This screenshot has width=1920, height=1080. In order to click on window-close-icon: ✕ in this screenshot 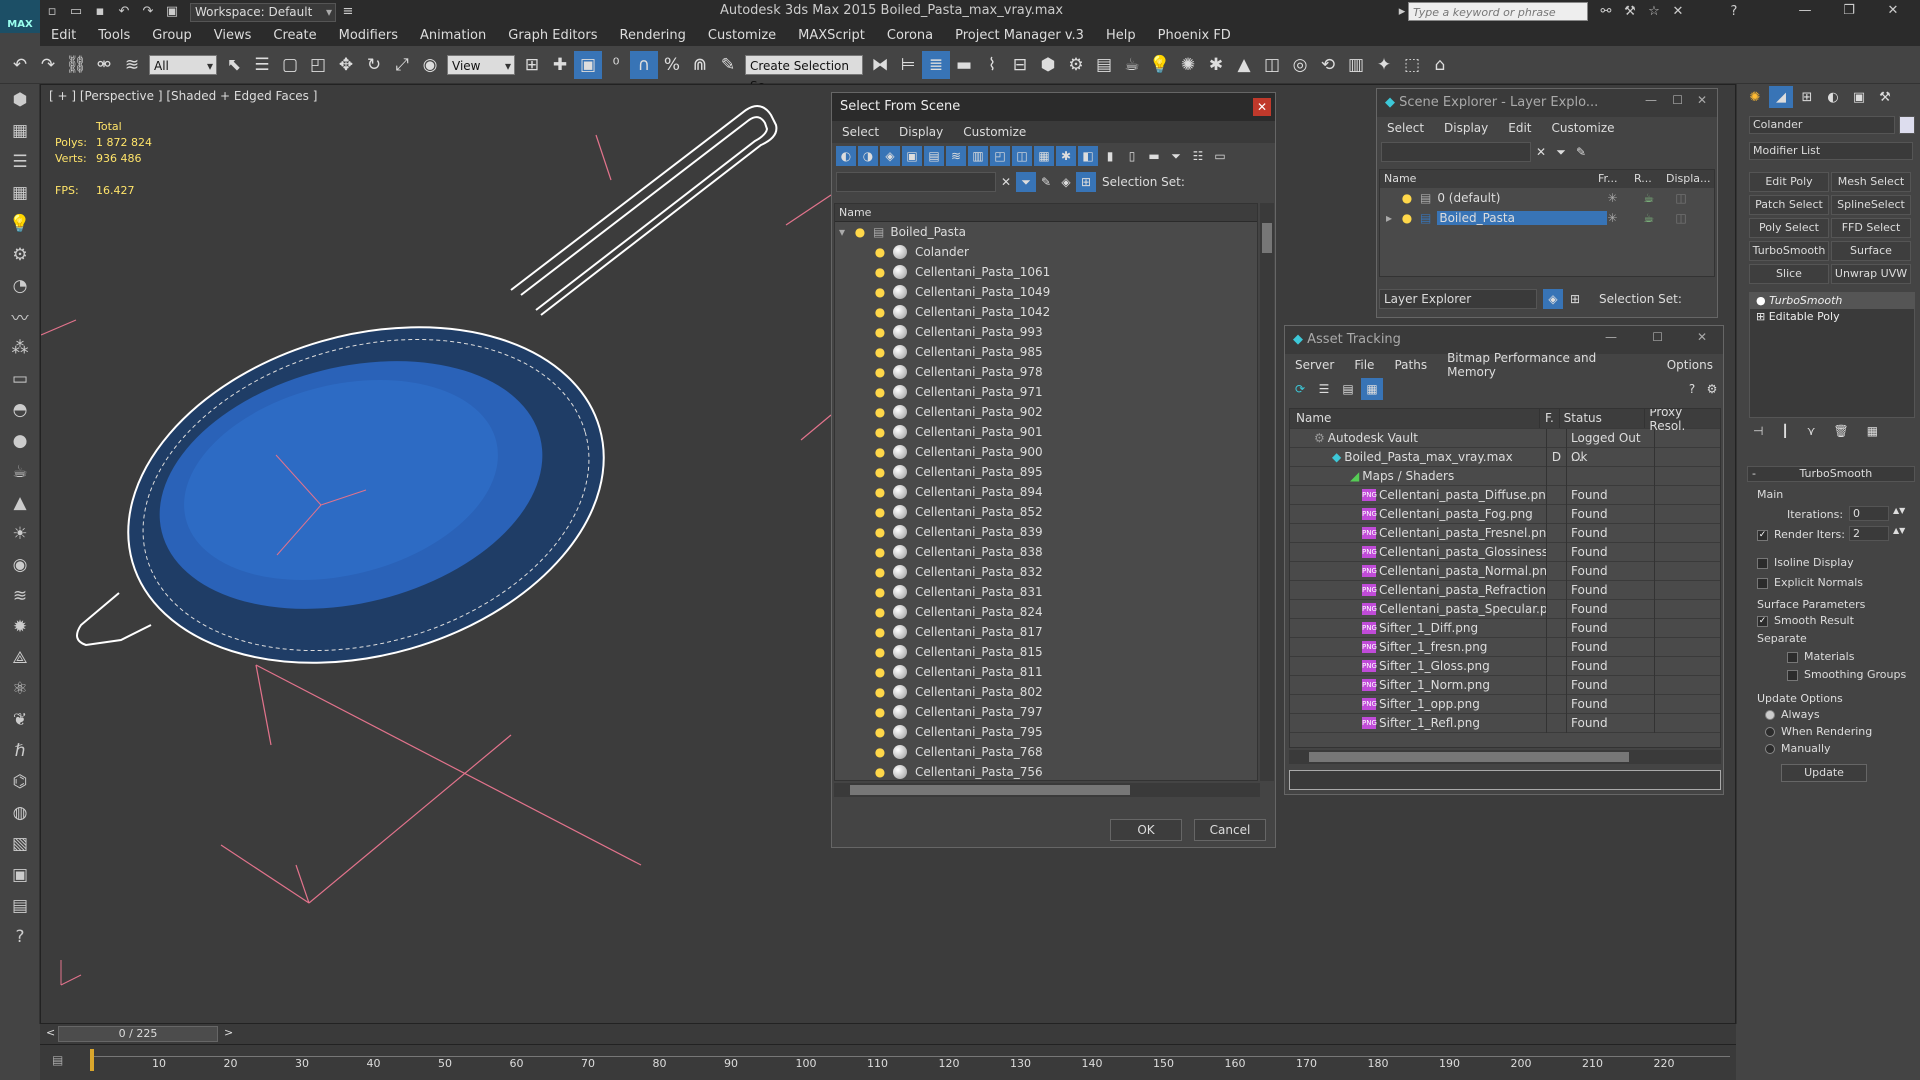, I will do `click(1893, 10)`.